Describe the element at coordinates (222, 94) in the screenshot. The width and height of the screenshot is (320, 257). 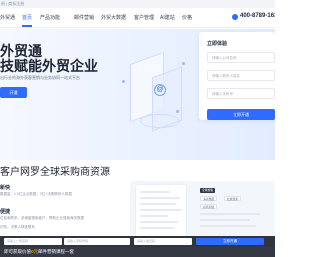
I see `phone-placeholder: 请输入手机号` at that location.